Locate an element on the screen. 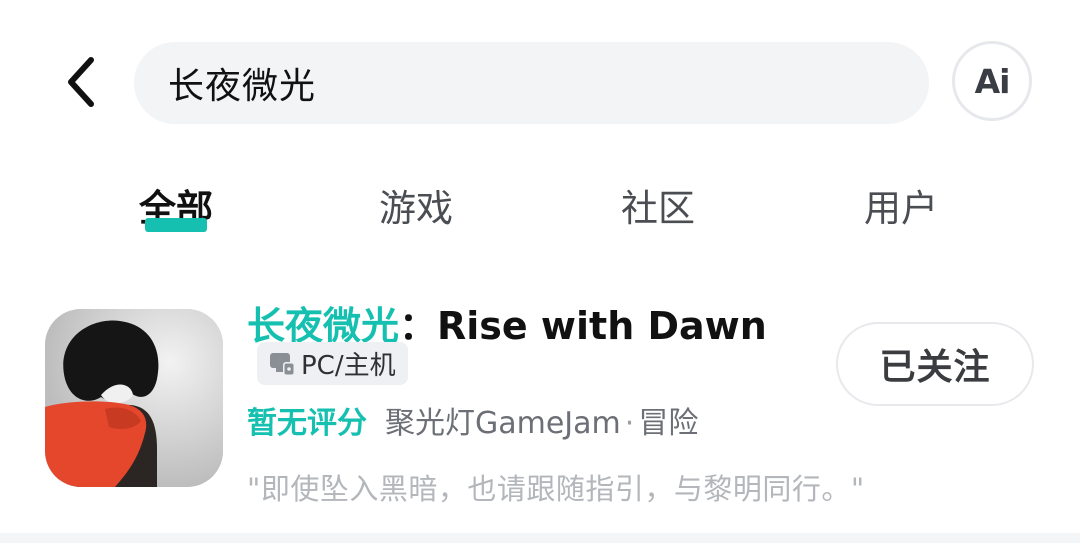 This screenshot has height=543, width=1080. game-icon is located at coordinates (134, 398).